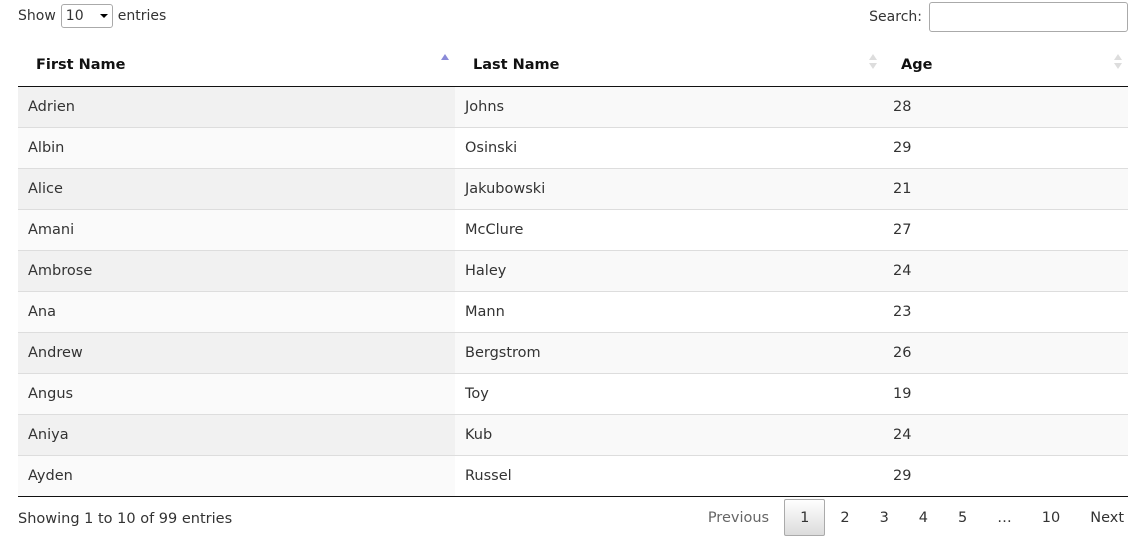 The width and height of the screenshot is (1147, 536). I want to click on page-button-5: 5, so click(962, 517).